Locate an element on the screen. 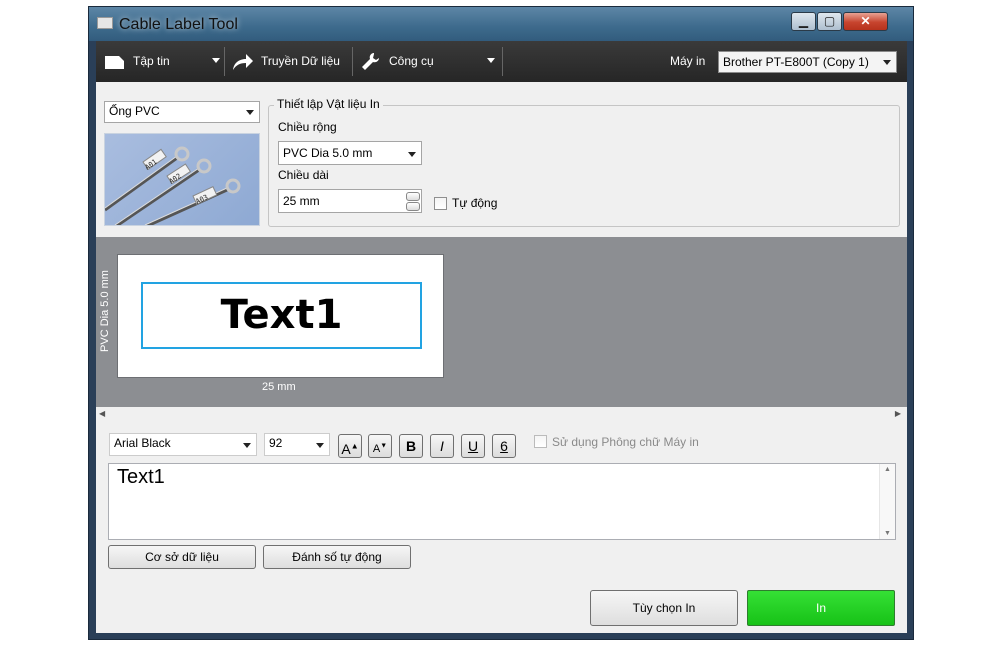 Image resolution: width=1000 pixels, height=659 pixels. file-icon is located at coordinates (114, 62).